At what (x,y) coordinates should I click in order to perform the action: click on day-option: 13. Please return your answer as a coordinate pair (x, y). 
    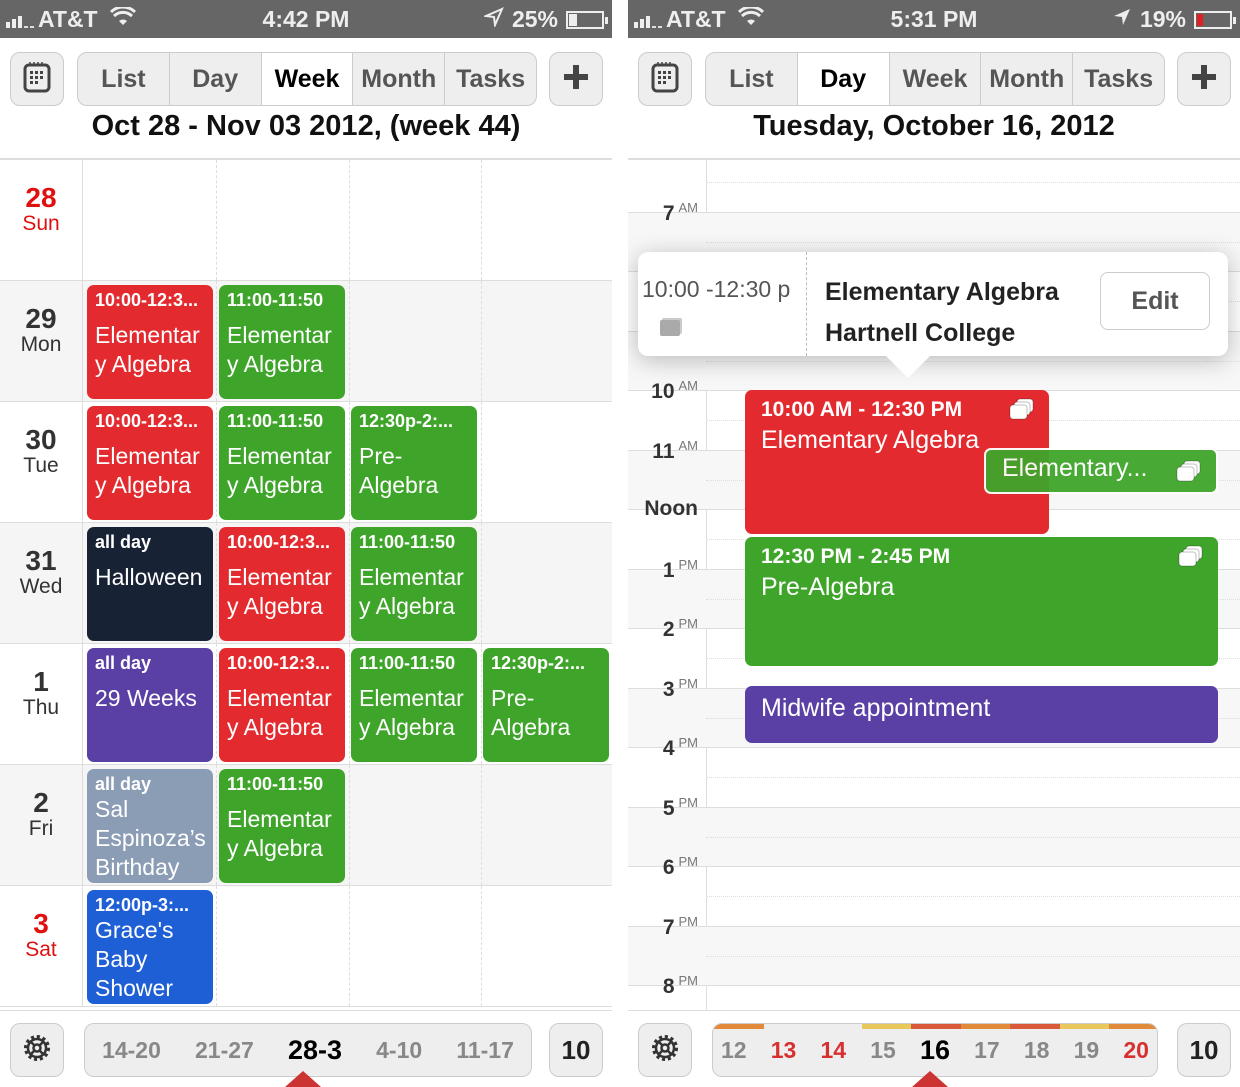
    Looking at the image, I should click on (784, 1050).